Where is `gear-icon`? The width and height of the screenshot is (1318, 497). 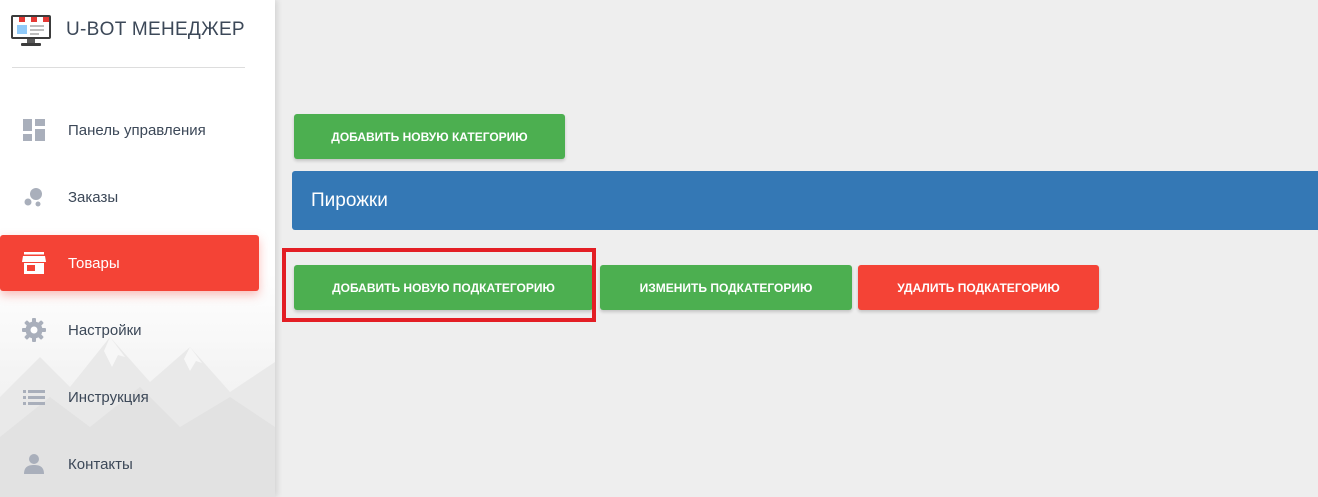 gear-icon is located at coordinates (34, 330).